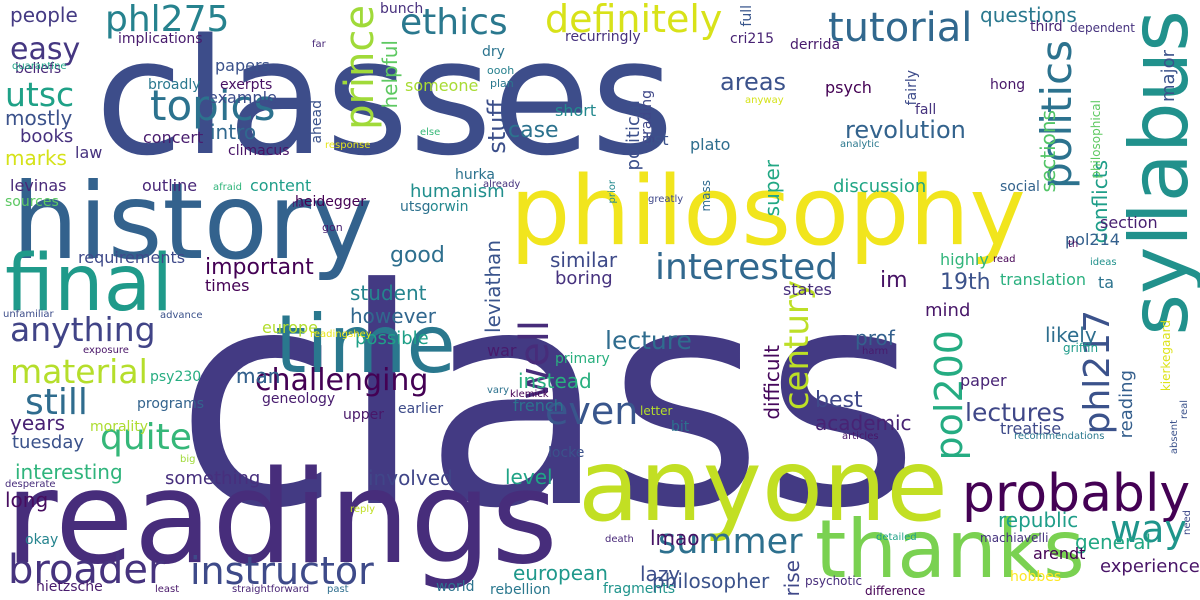  I want to click on word-requirements: requirements, so click(132, 257).